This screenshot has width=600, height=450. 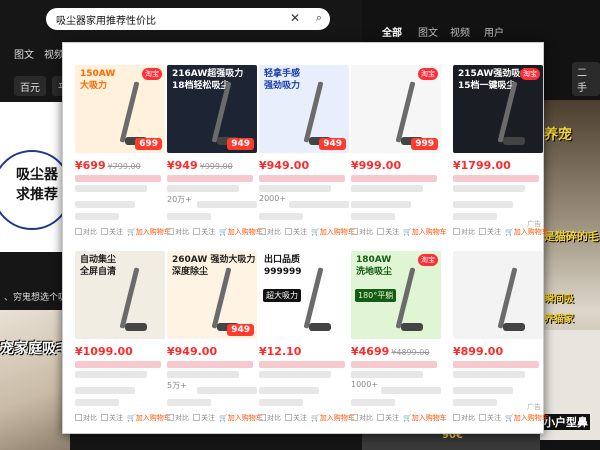 What do you see at coordinates (188, 19) in the screenshot?
I see `search-bar: 吸尘器家用推荐性价比 ✕ ⌕` at bounding box center [188, 19].